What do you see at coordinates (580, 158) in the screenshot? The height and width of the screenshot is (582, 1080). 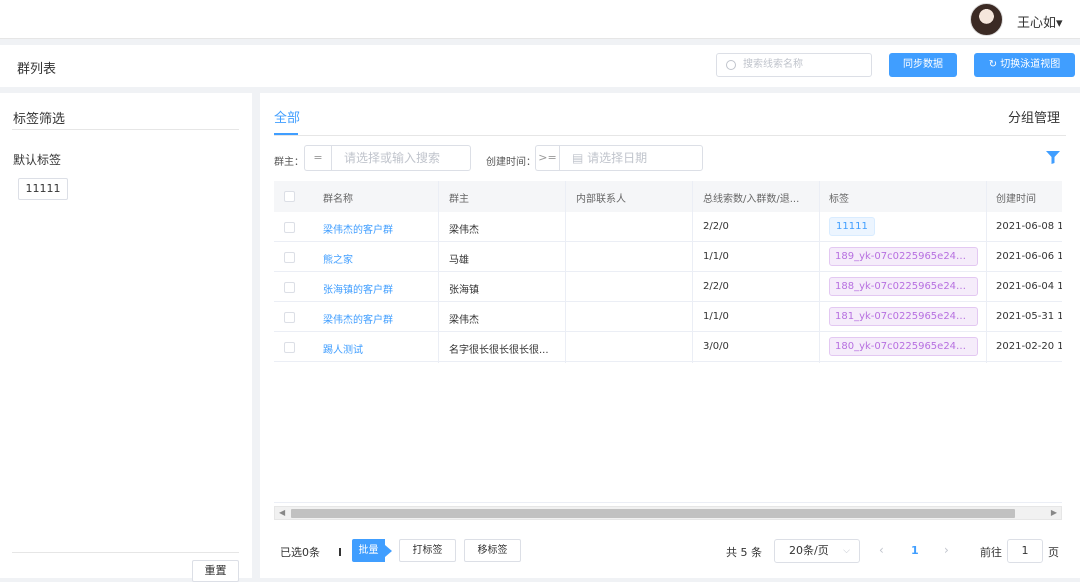 I see `calendar-icon: ▤` at bounding box center [580, 158].